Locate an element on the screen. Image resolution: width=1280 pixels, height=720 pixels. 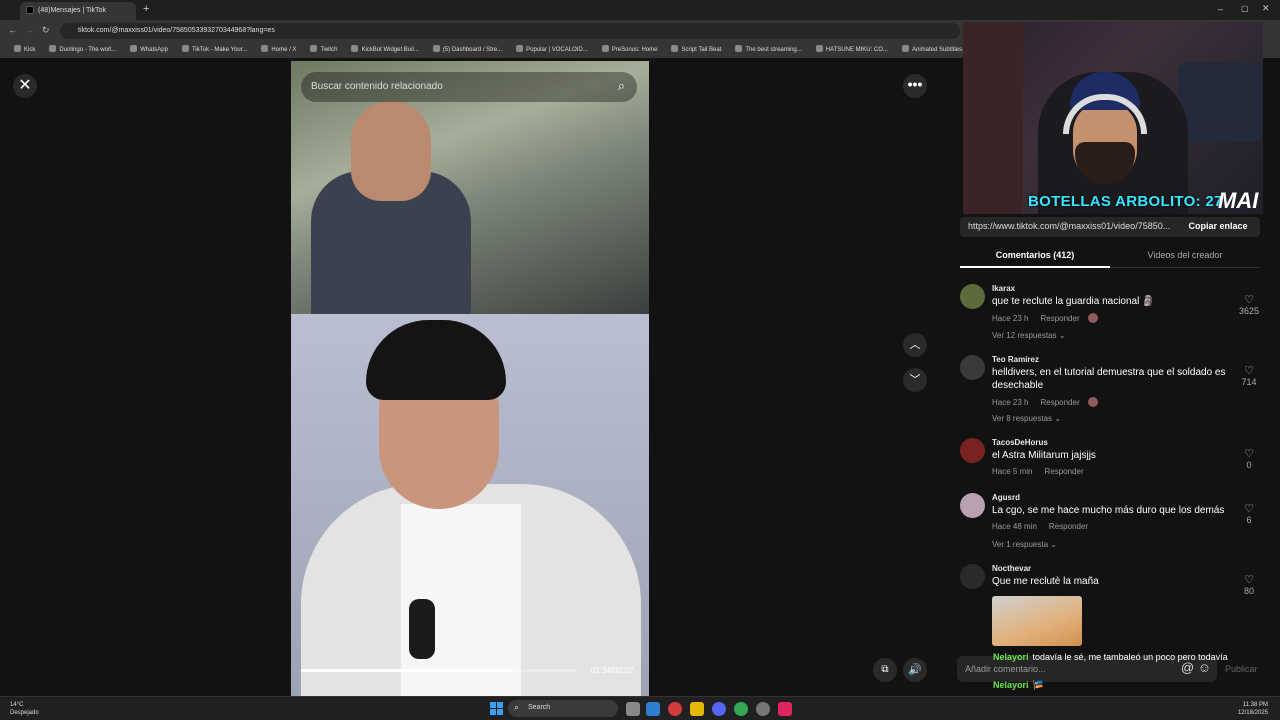
search-icon: ⌕ is located at coordinates (621, 86).